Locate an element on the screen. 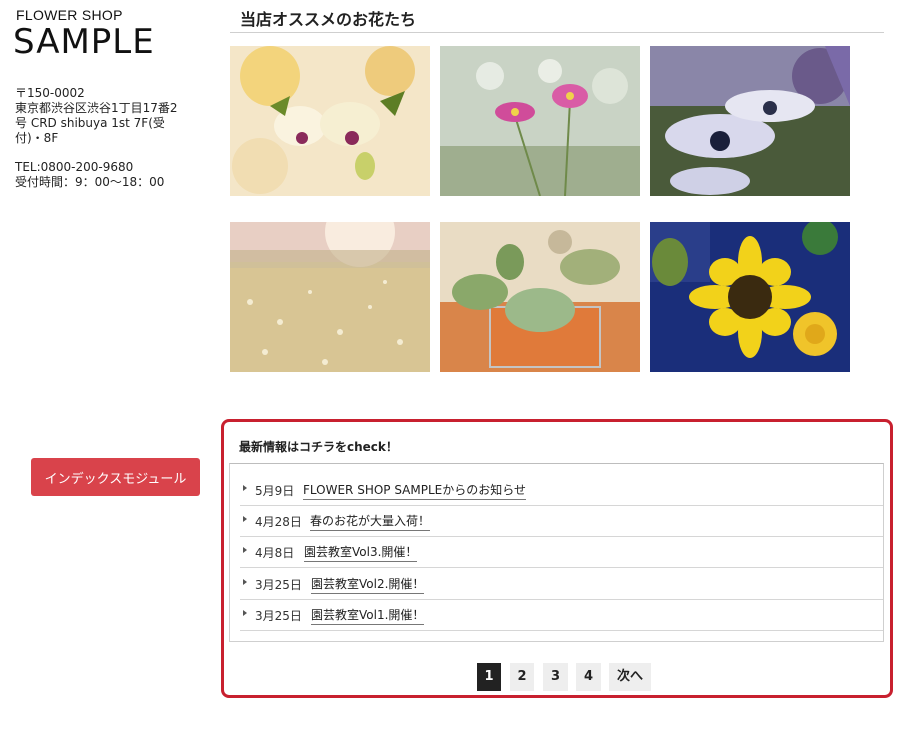  section-title: 当店オススメのお花たち is located at coordinates (328, 19).